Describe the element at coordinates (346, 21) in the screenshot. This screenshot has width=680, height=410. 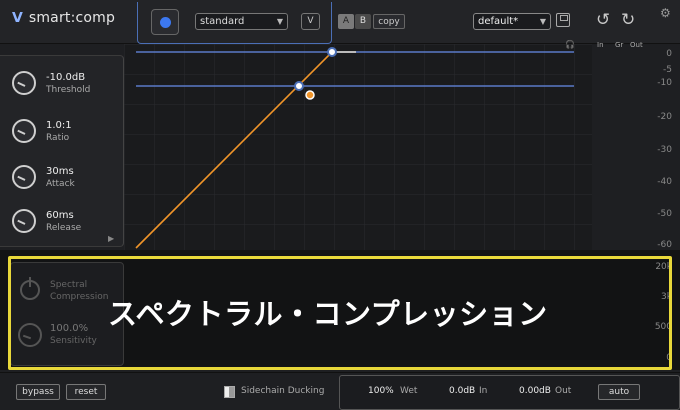
I see `ab-a-button: A` at that location.